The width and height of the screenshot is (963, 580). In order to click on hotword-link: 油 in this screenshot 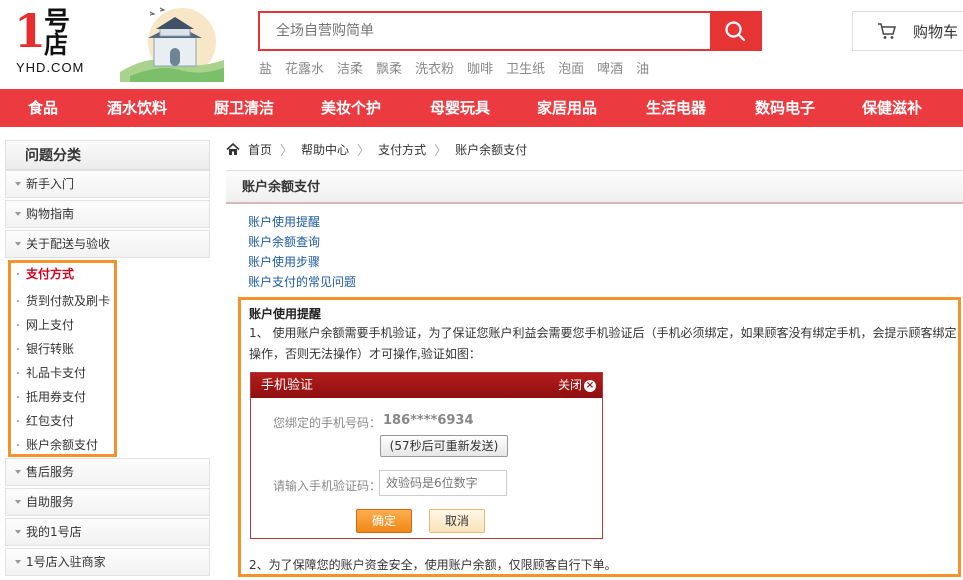, I will do `click(642, 70)`.